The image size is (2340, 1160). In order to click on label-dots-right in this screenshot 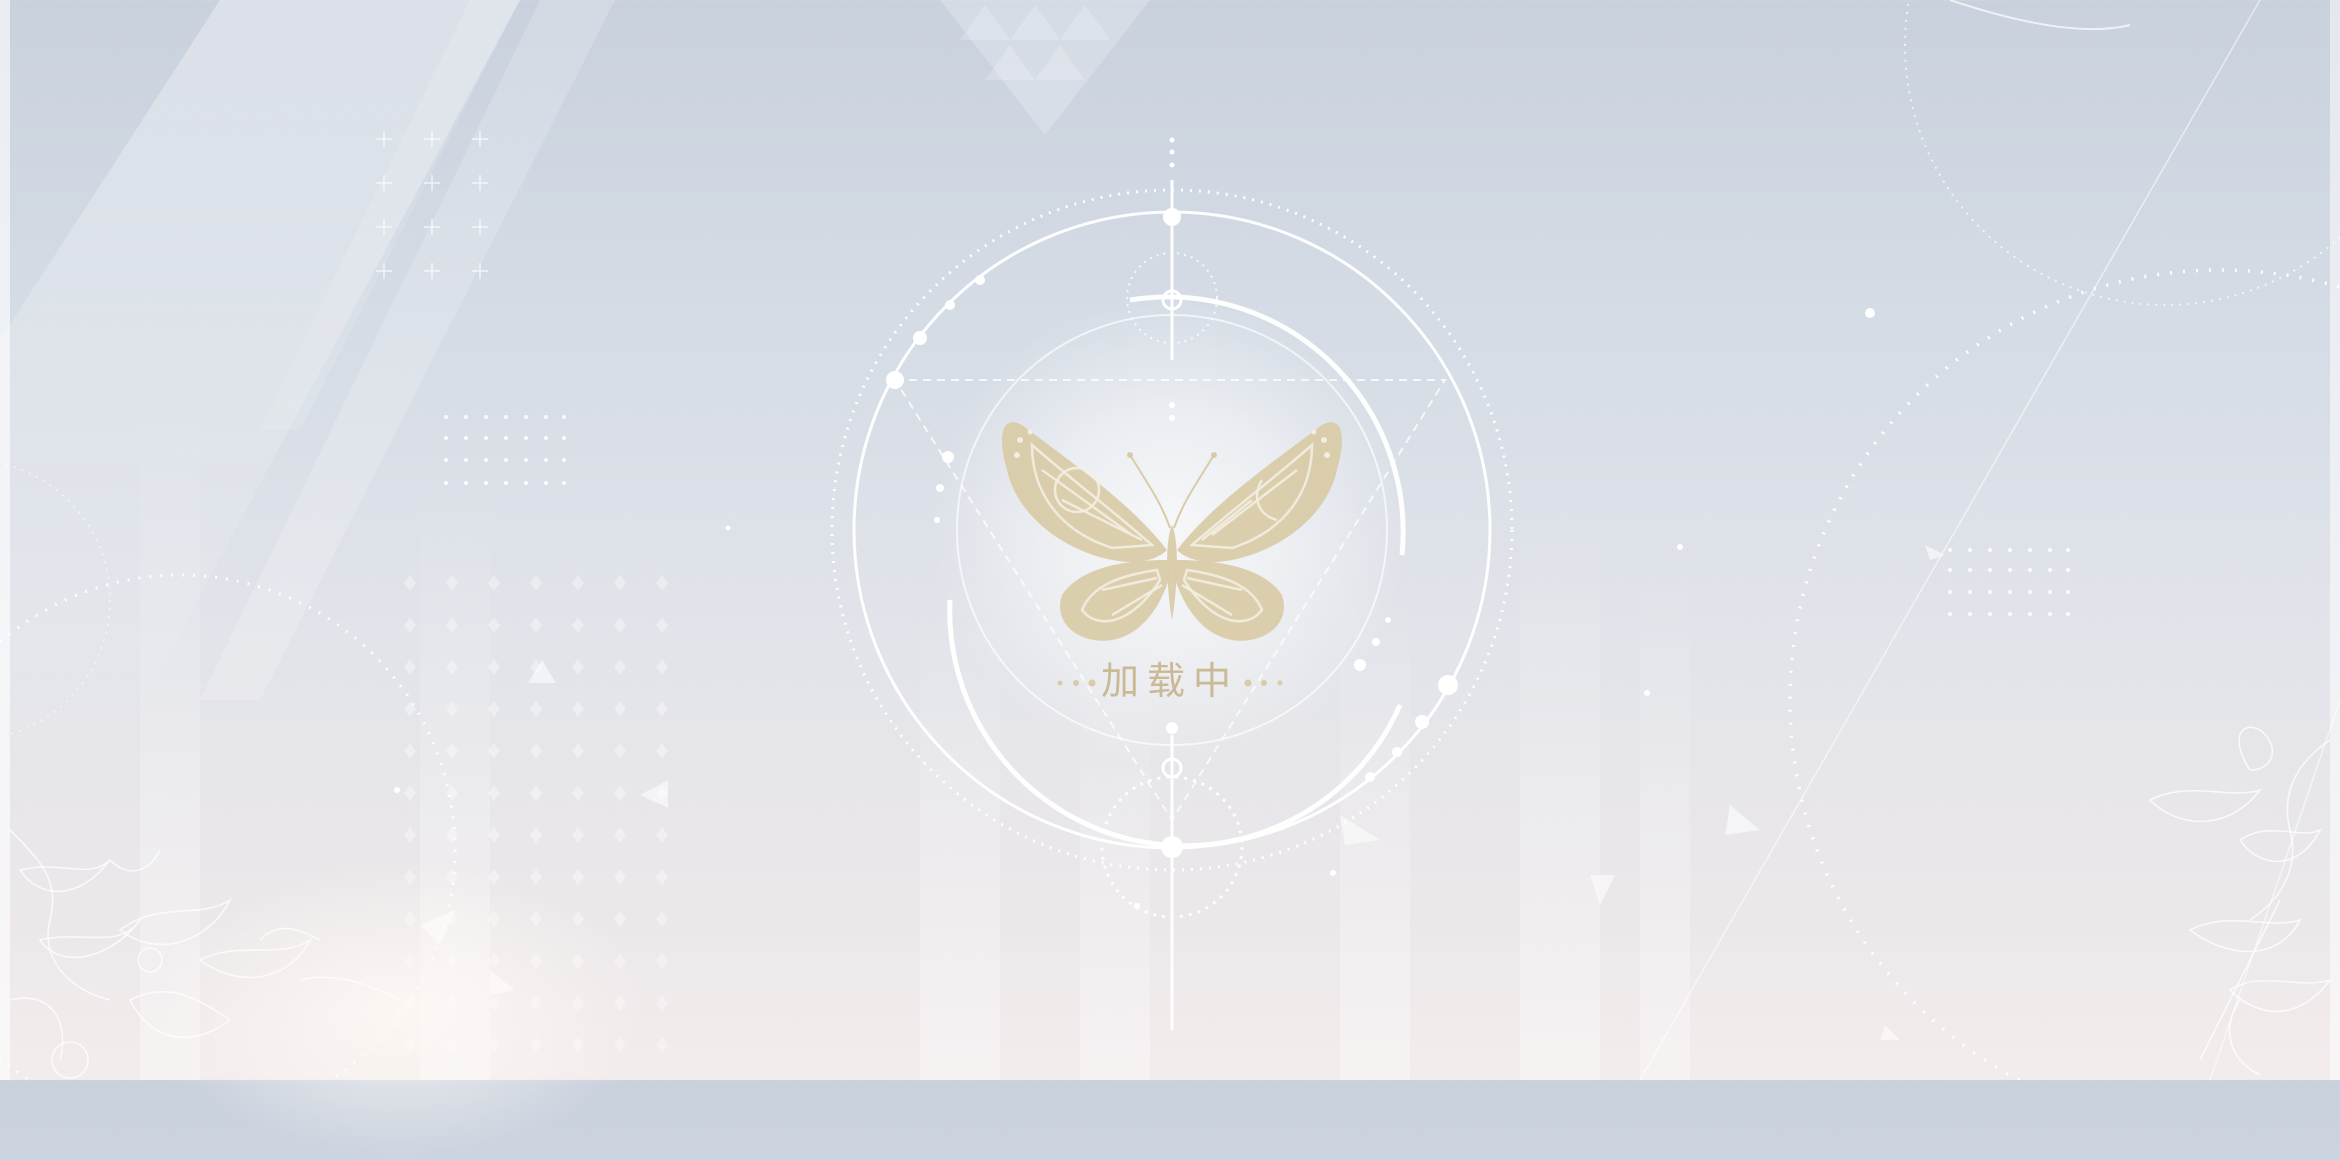, I will do `click(1263, 683)`.